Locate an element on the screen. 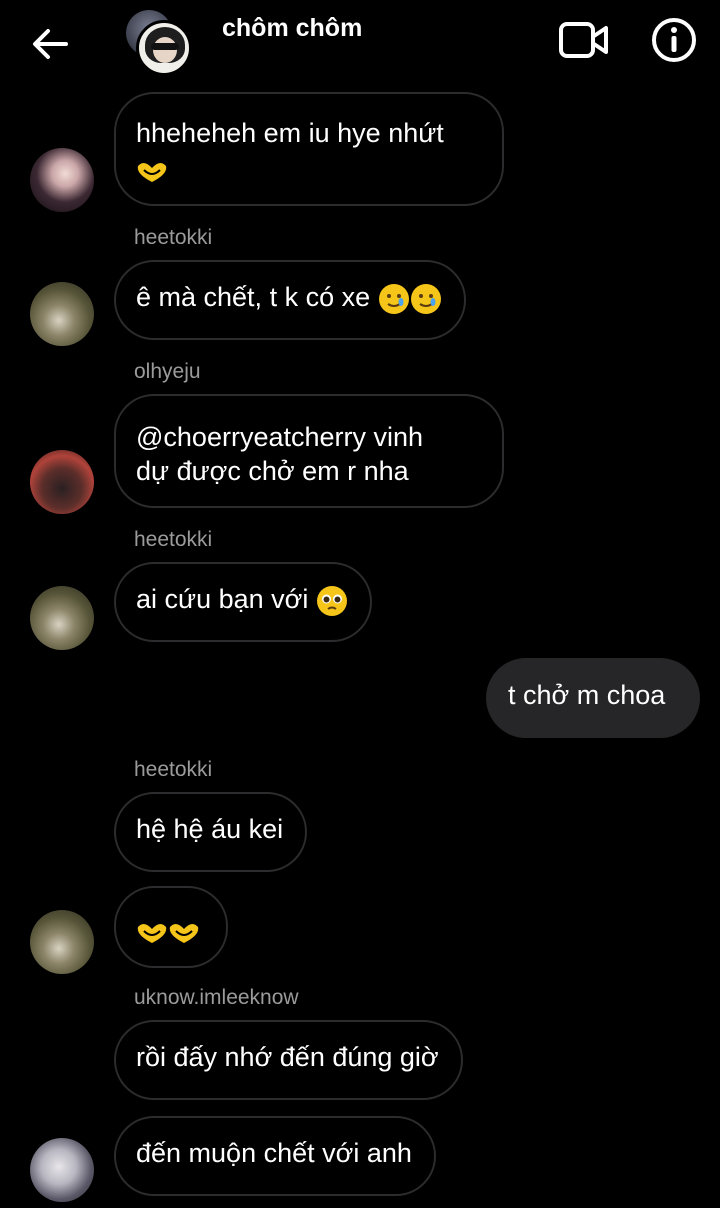  message-bubble: hệ hệ áu kei is located at coordinates (211, 832).